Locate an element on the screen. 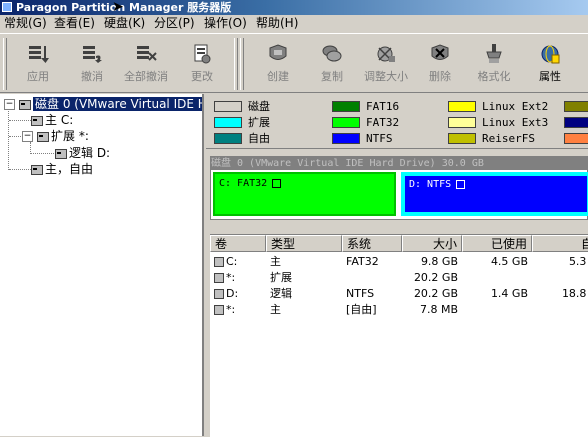  menu-partition: 分区(P) is located at coordinates (174, 23).